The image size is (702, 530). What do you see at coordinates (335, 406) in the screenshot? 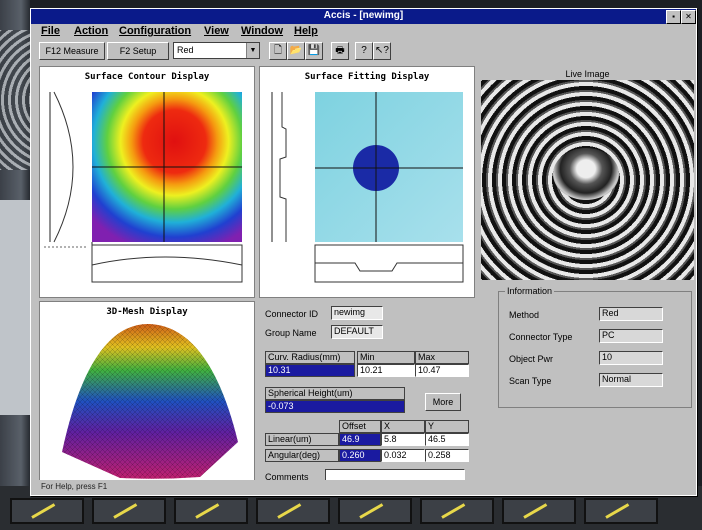
I see `spherical-height-value: -0.073` at bounding box center [335, 406].